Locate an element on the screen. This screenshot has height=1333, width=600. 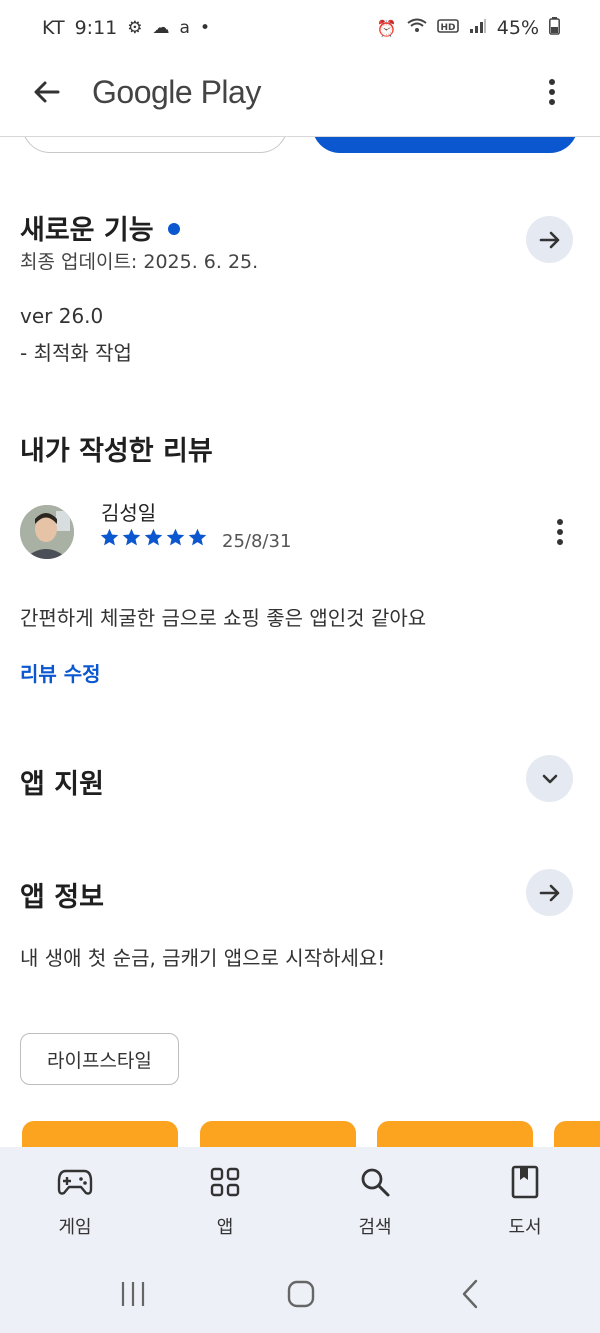
signal-icon is located at coordinates (478, 28).